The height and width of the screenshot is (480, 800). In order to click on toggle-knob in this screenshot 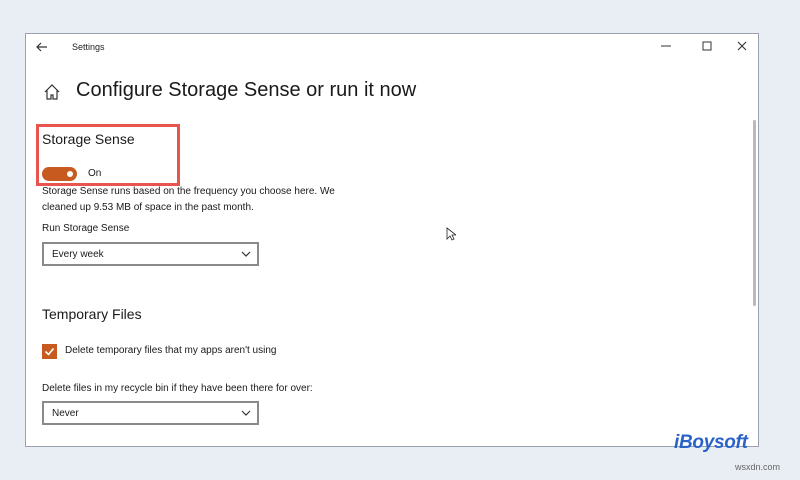, I will do `click(70, 174)`.